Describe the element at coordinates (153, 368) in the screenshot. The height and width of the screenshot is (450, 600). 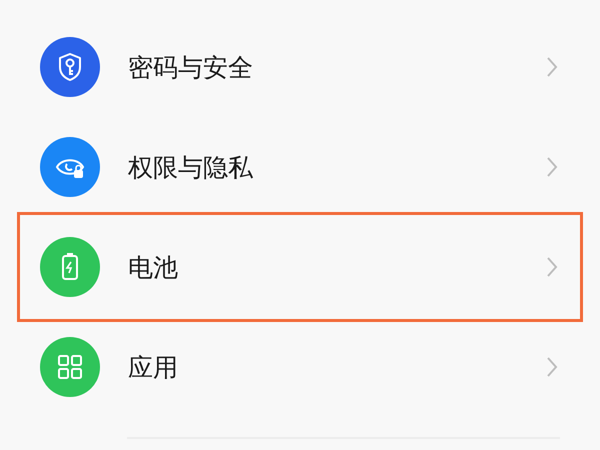
I see `row-label: 应用` at that location.